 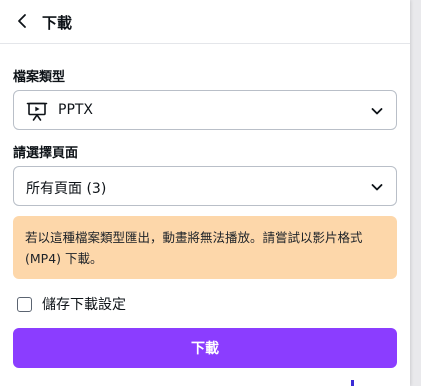 What do you see at coordinates (205, 110) in the screenshot?
I see `file-type-select: PPTX` at bounding box center [205, 110].